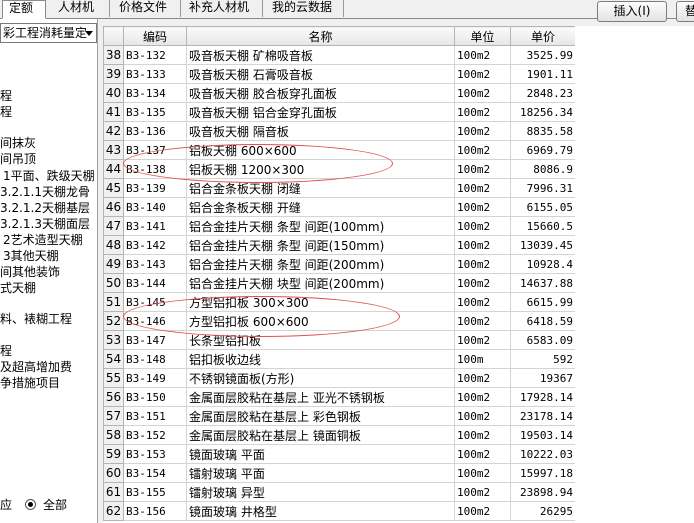  Describe the element at coordinates (339, 340) in the screenshot. I see `table-row: 53 B3-147 长条型铝扣板 100m2 6583.09` at that location.